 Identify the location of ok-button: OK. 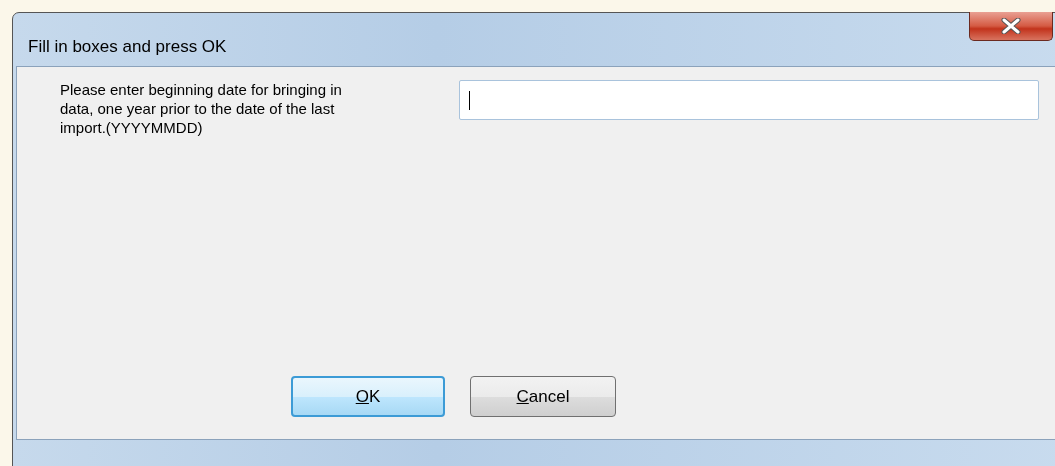
(368, 396).